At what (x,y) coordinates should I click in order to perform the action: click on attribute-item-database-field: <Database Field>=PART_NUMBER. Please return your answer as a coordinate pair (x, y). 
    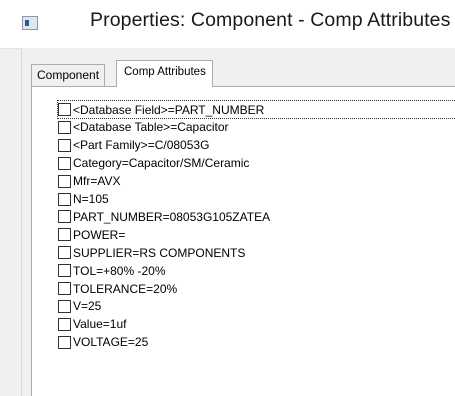
    Looking at the image, I should click on (256, 109).